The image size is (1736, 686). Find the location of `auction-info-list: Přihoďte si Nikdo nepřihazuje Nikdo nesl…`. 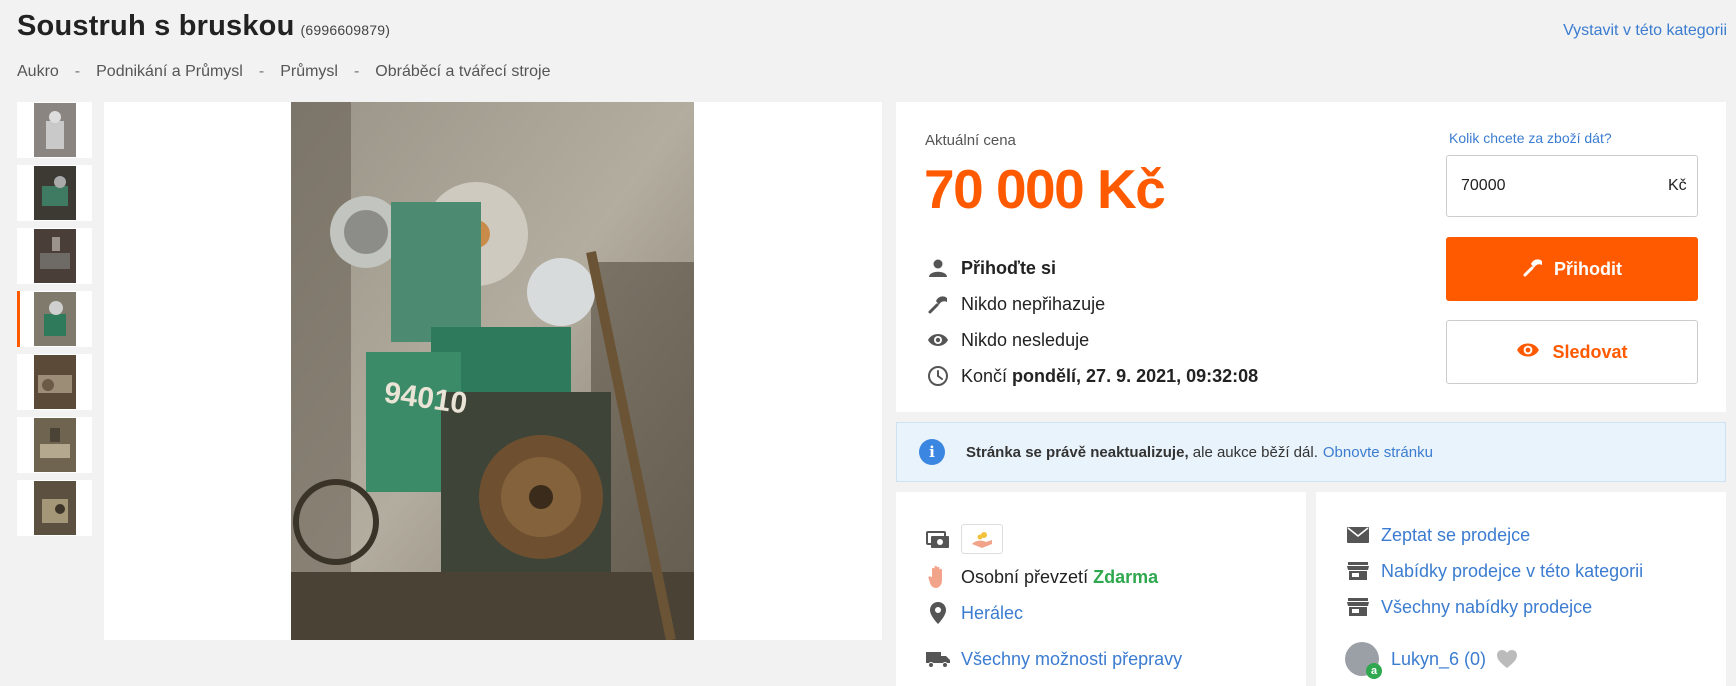

auction-info-list: Přihoďte si Nikdo nepřihazuje Nikdo nesl… is located at coordinates (1091, 322).